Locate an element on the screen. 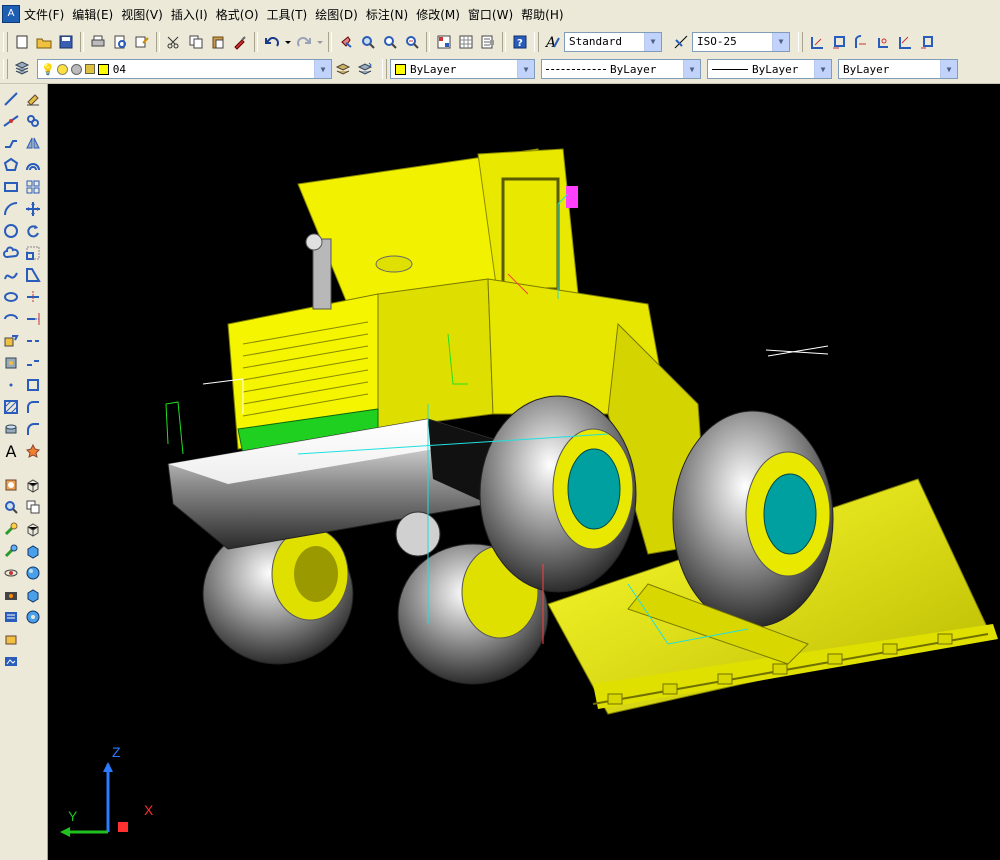  make-current-layer-button is located at coordinates (343, 69).